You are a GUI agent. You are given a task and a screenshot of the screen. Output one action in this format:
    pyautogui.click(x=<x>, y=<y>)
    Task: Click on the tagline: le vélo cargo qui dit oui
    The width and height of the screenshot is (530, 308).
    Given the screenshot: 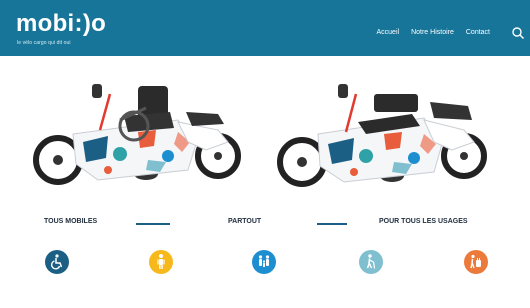 What is the action you would take?
    pyautogui.click(x=44, y=43)
    